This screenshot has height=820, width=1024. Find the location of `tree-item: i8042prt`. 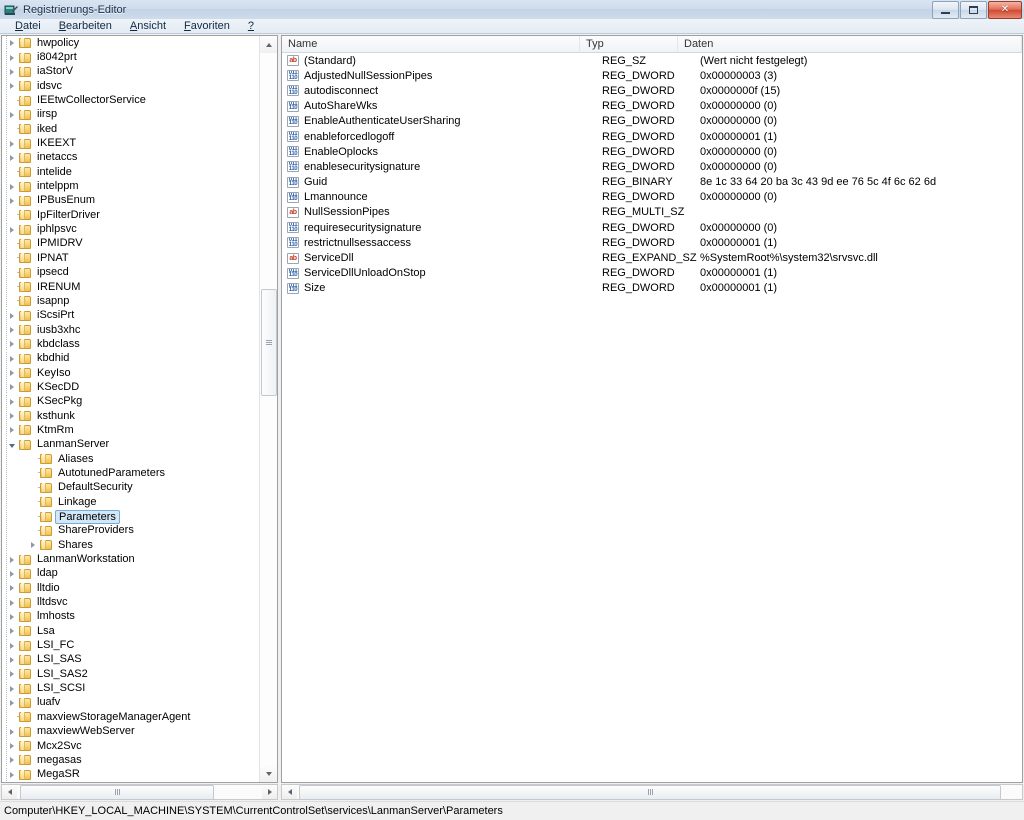

tree-item: i8042prt is located at coordinates (131, 57).